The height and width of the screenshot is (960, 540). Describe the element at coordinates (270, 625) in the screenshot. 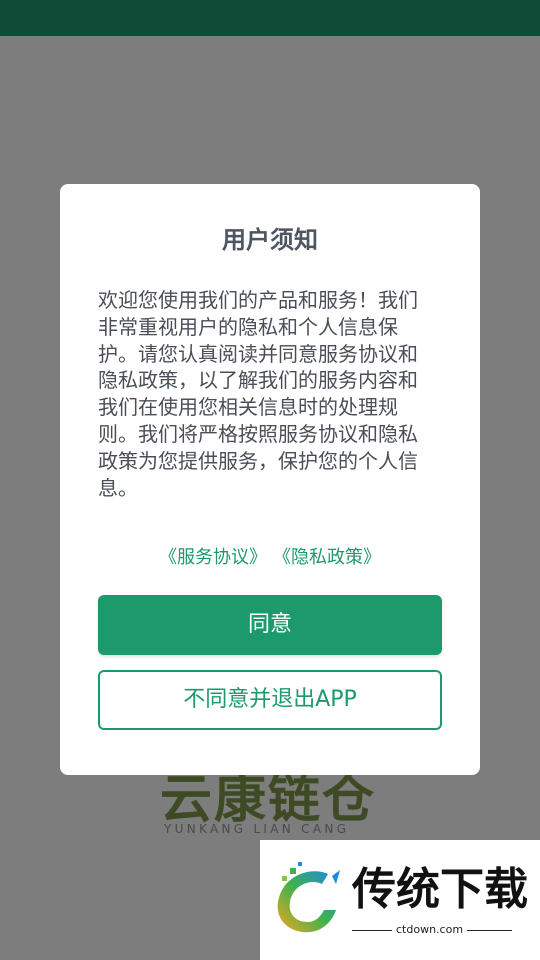

I see `agree-button: 同意` at that location.